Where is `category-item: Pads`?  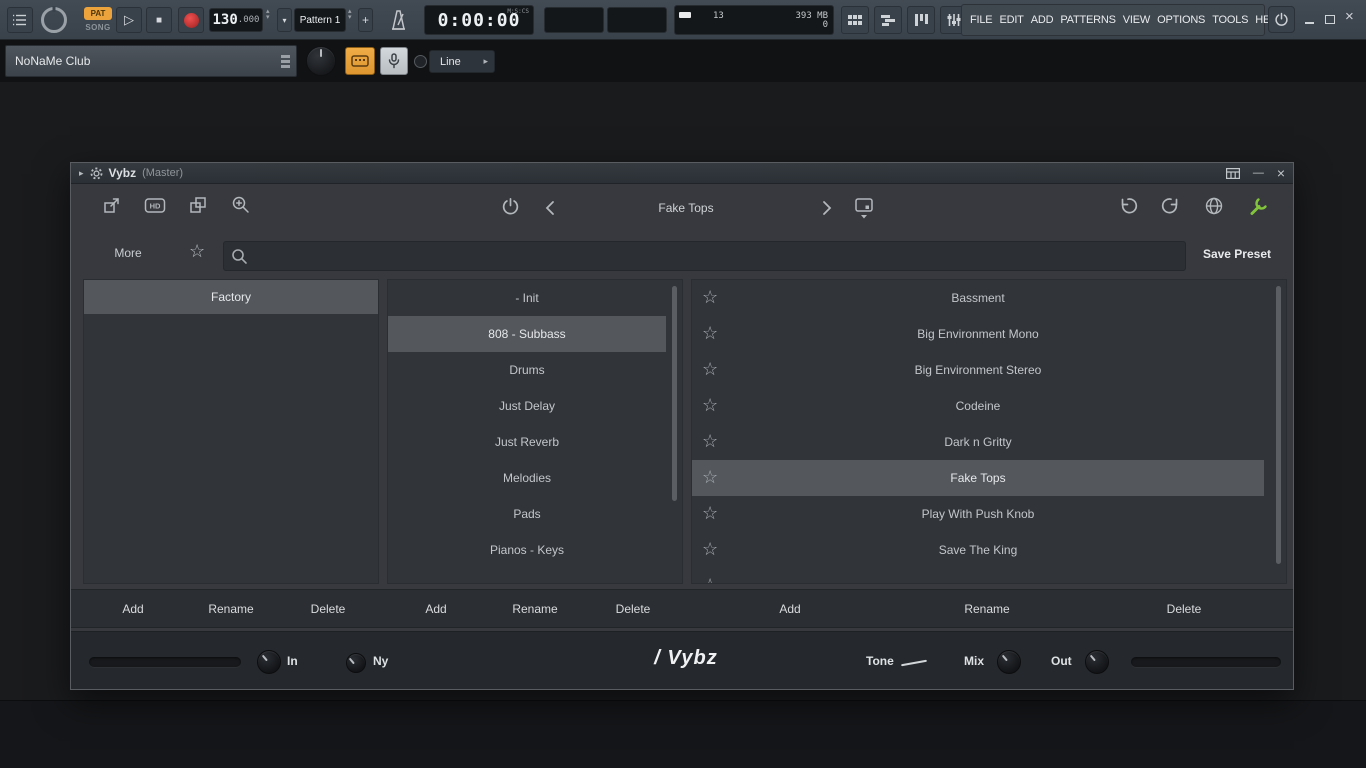
category-item: Pads is located at coordinates (527, 514).